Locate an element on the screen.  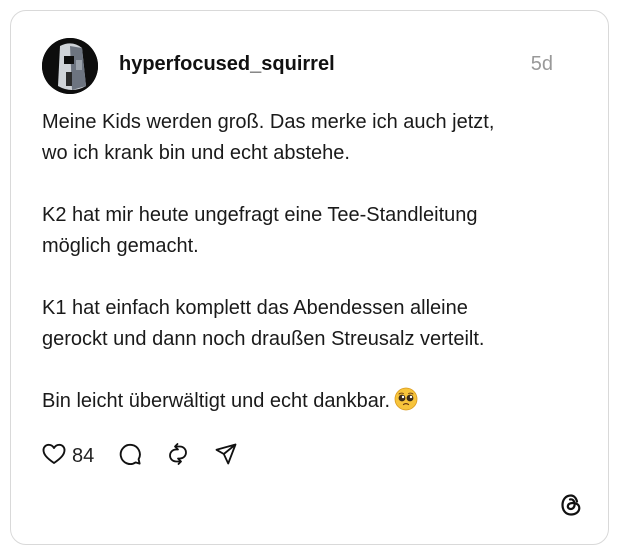
share-icon is located at coordinates (226, 456).